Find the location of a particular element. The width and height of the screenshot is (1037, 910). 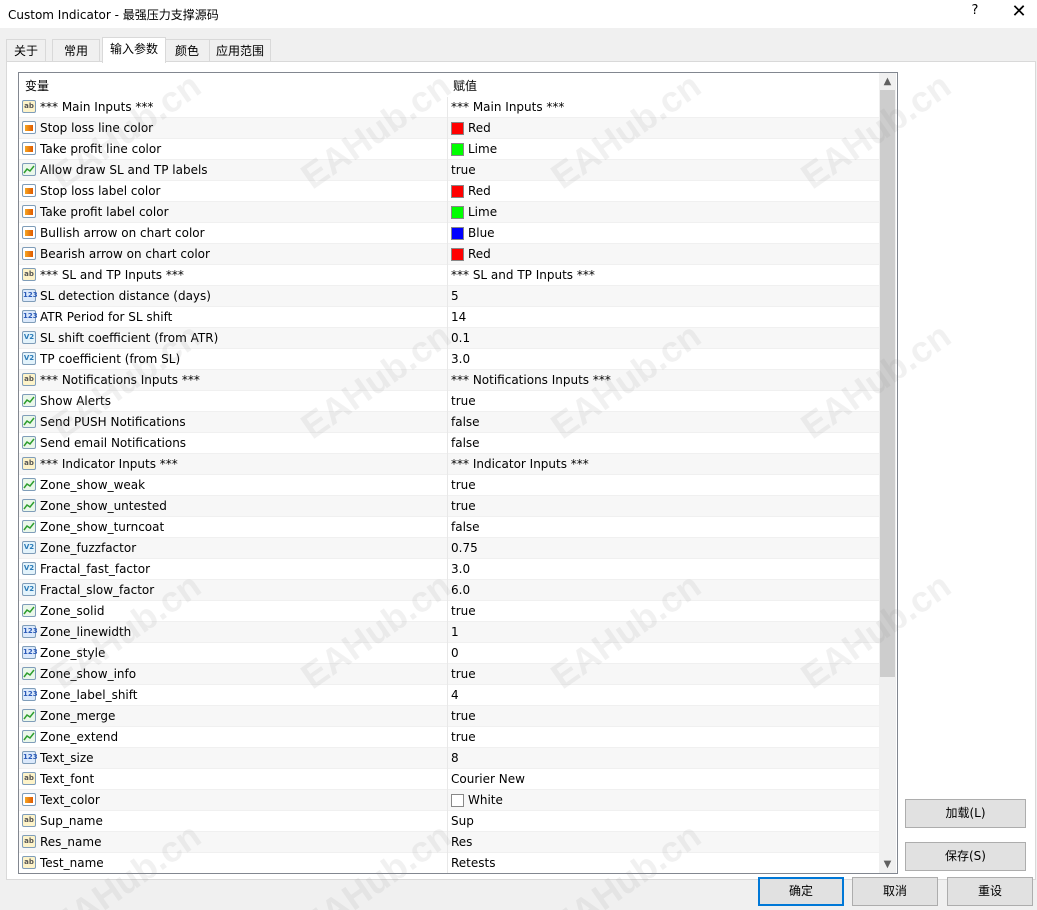

table-row: Send email Notifications false is located at coordinates (449, 443).